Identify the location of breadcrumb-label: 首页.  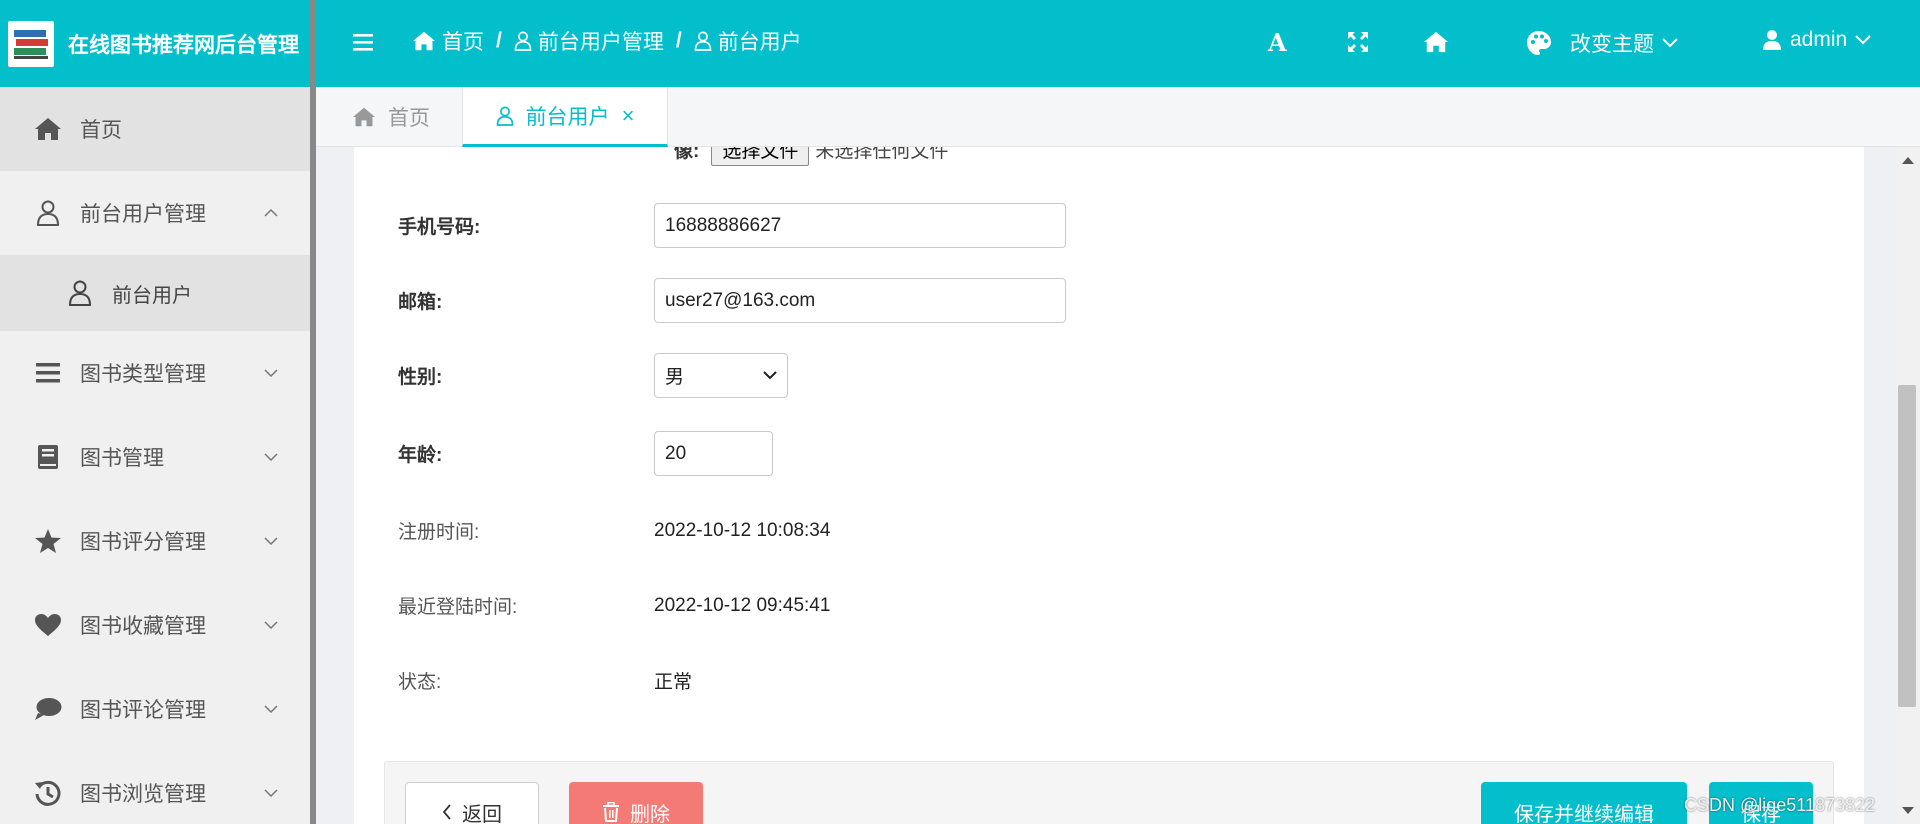
(463, 42).